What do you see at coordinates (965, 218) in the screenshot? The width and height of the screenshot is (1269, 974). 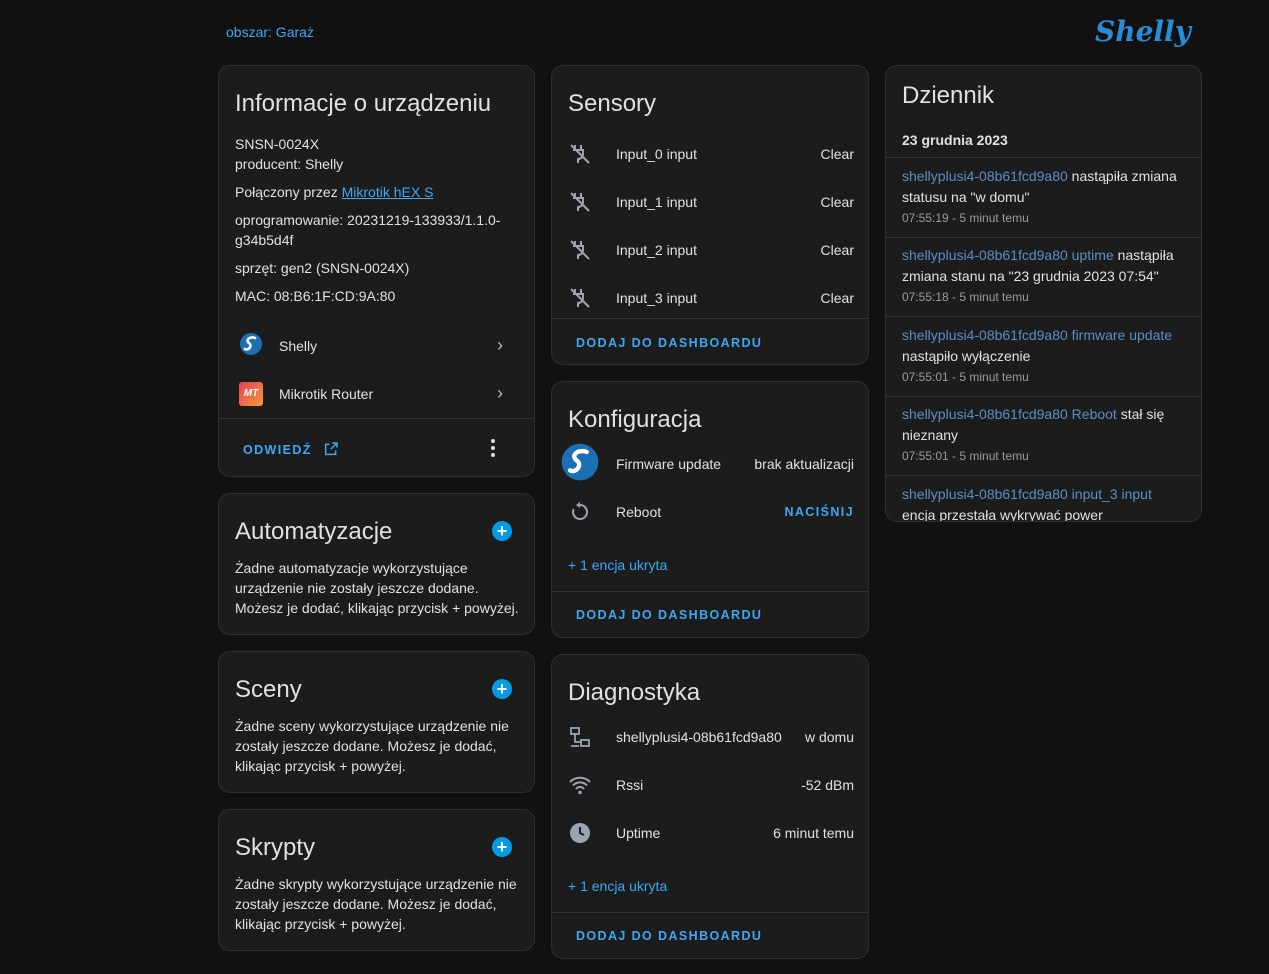 I see `log-time: 07:55:19 - 5 minut temu` at bounding box center [965, 218].